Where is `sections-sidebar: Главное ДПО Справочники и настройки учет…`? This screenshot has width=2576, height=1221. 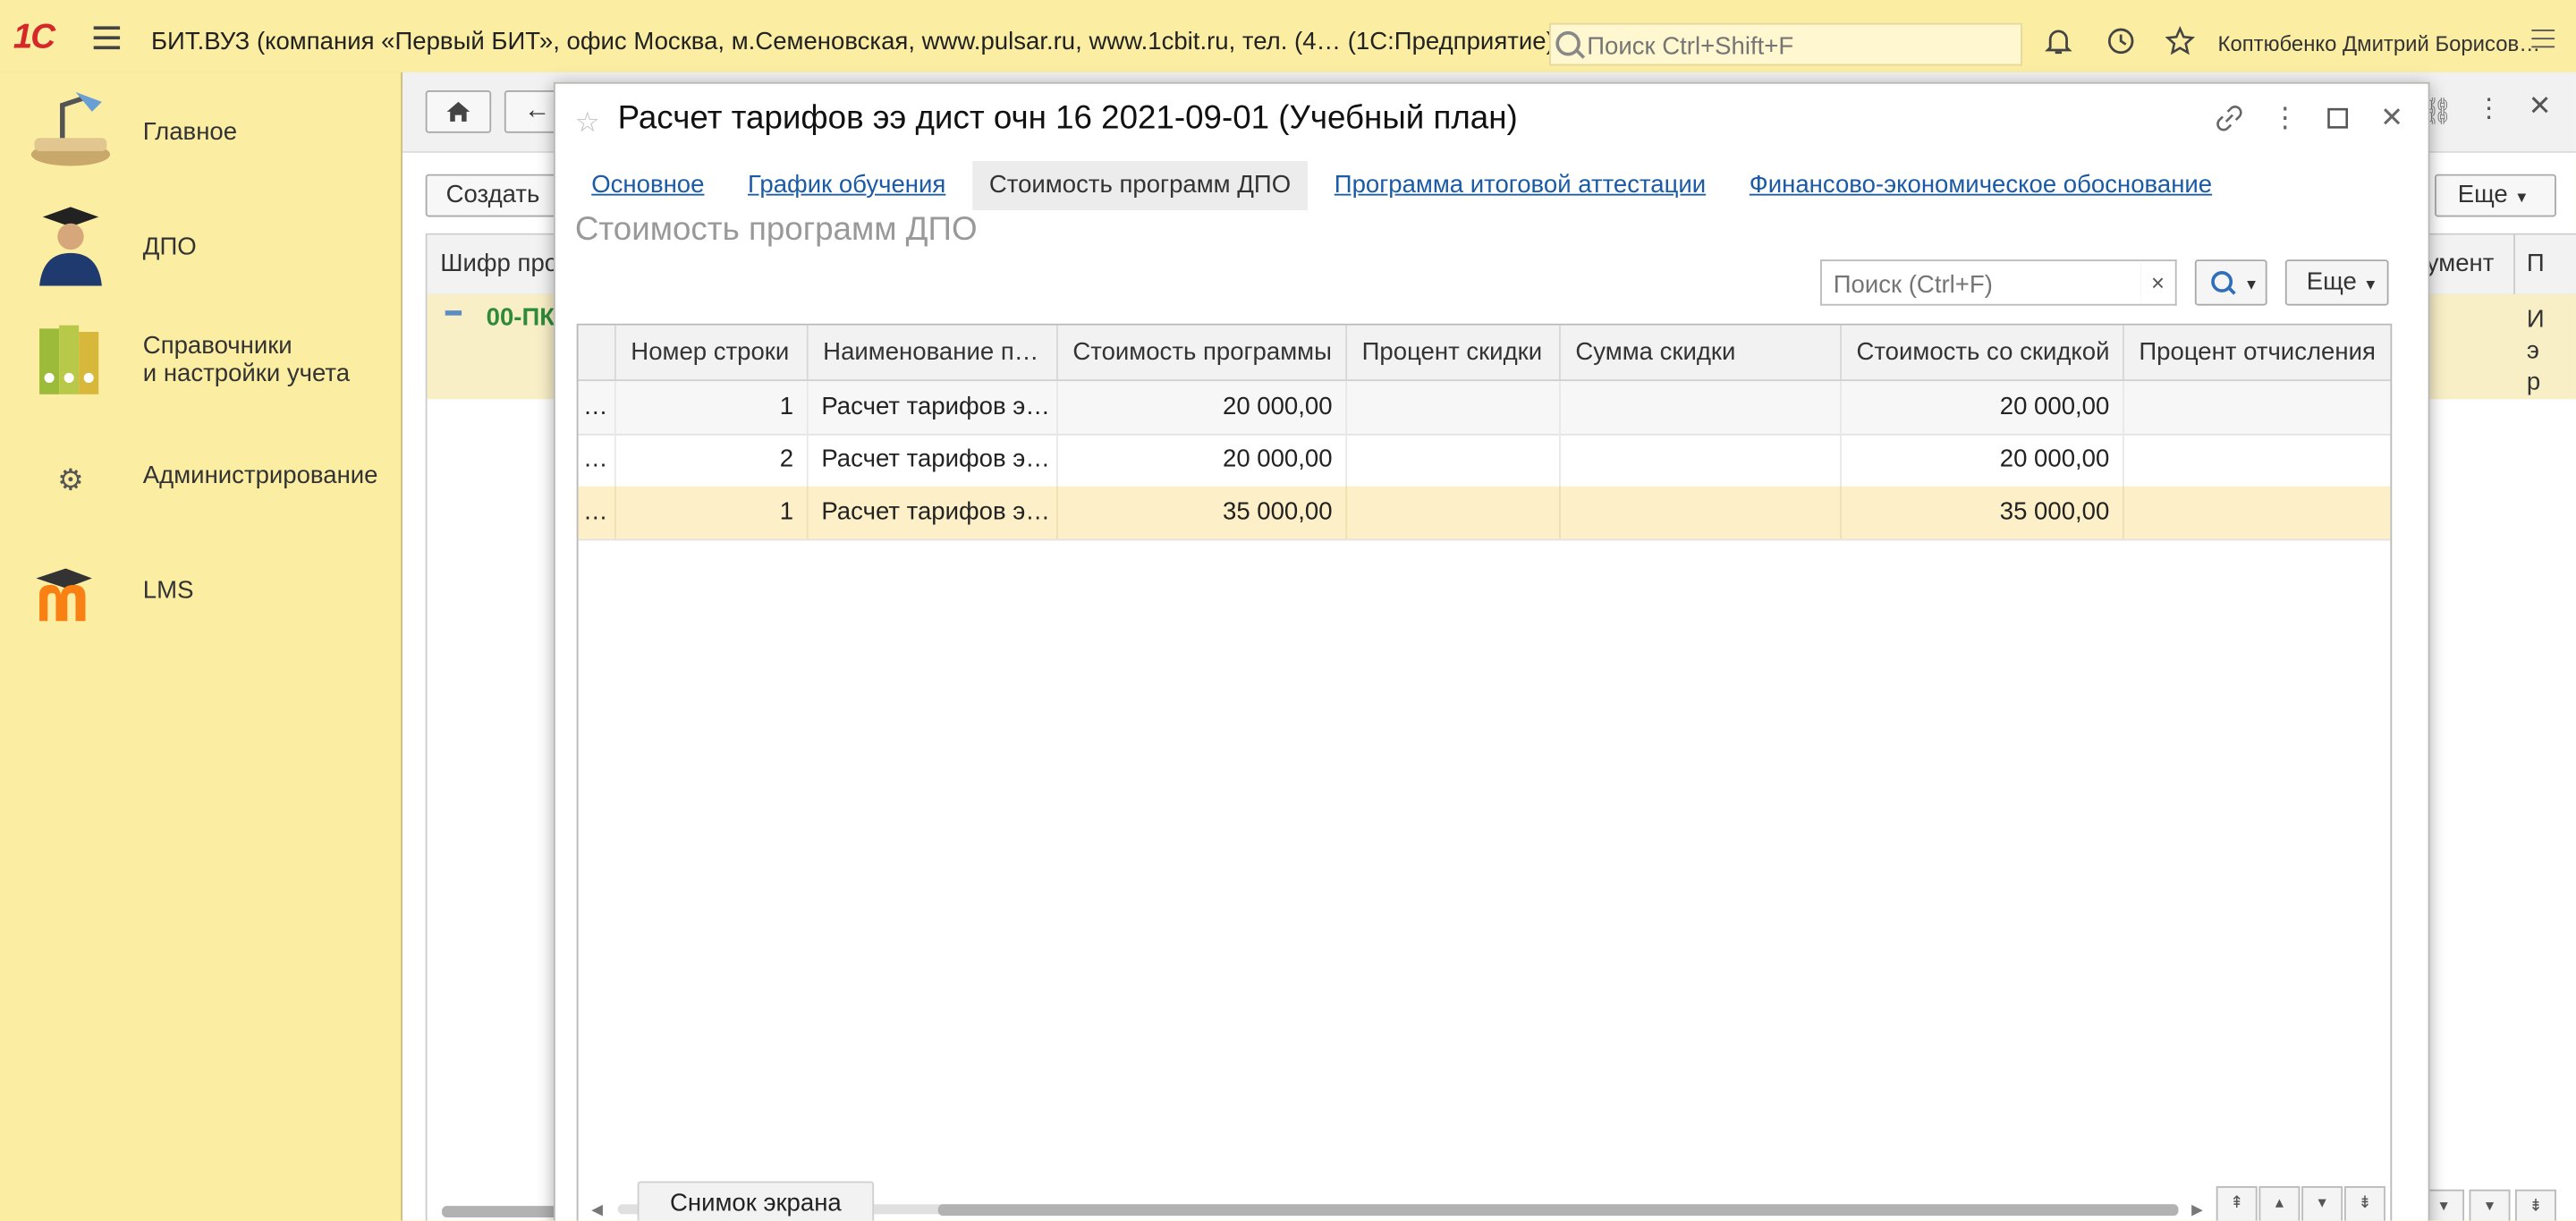 sections-sidebar: Главное ДПО Справочники и настройки учет… is located at coordinates (201, 647).